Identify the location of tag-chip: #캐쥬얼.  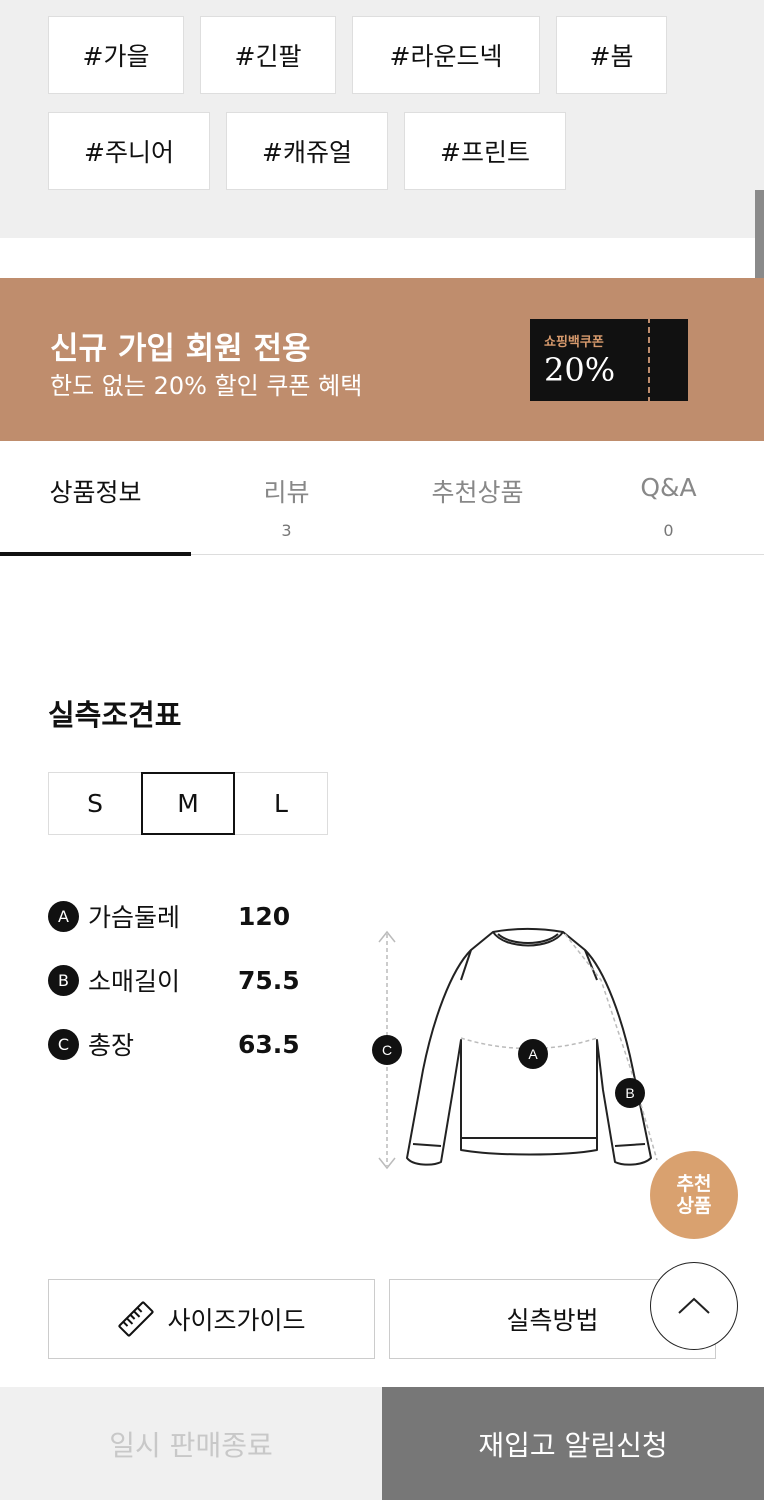
(307, 151).